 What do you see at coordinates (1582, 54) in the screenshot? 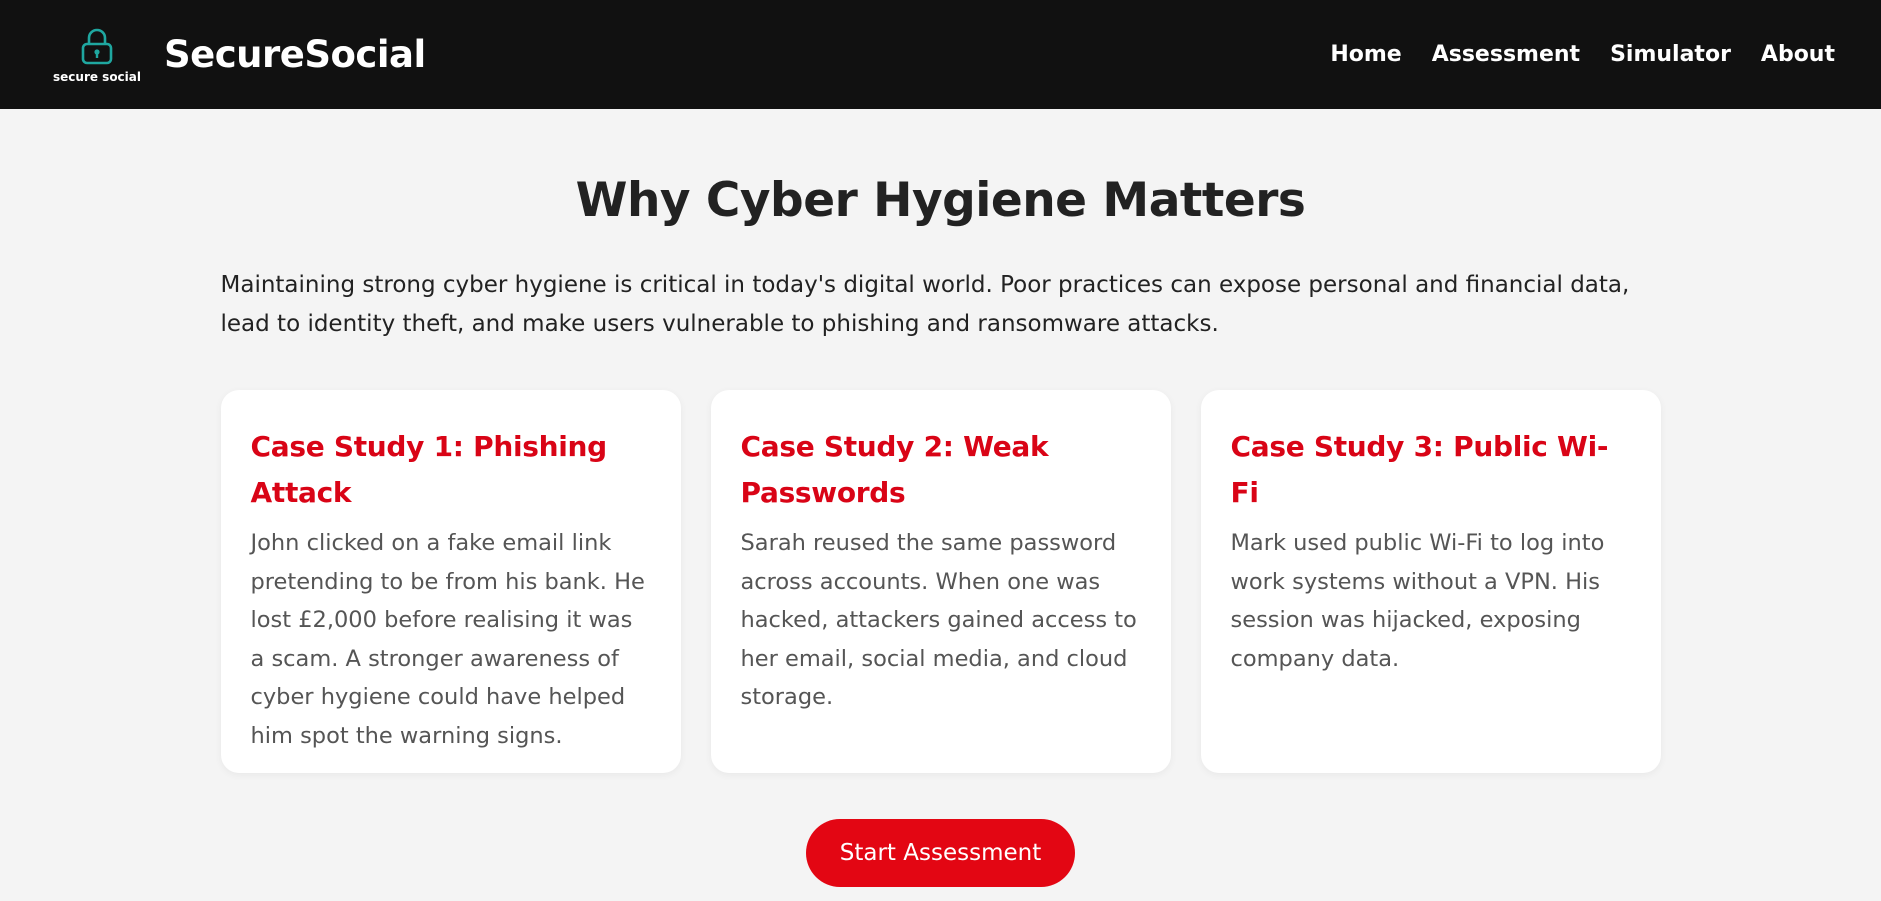
I see `main-nav: Home Assessment Simulator About` at bounding box center [1582, 54].